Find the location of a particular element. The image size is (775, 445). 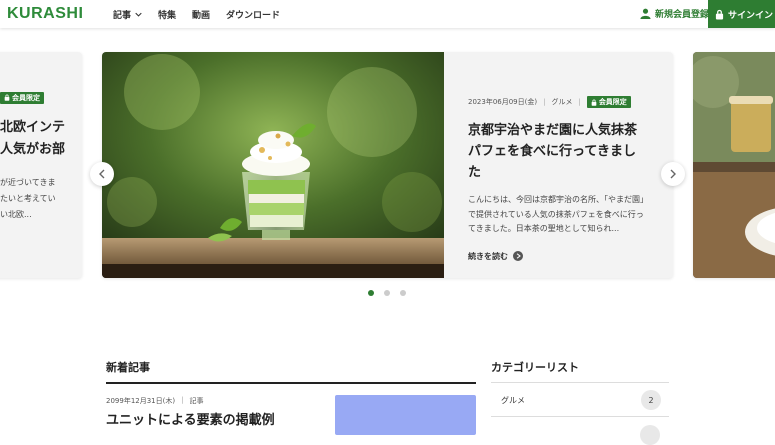

nav-item-features: 特集 is located at coordinates (167, 14).